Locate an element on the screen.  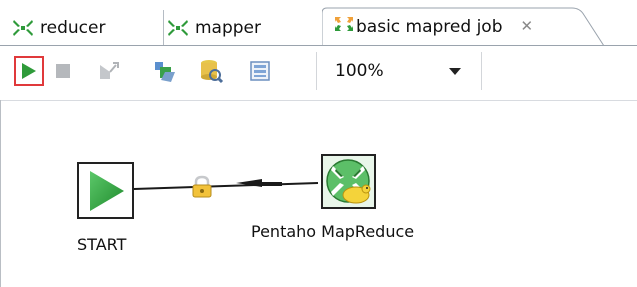
run-button is located at coordinates (29, 71).